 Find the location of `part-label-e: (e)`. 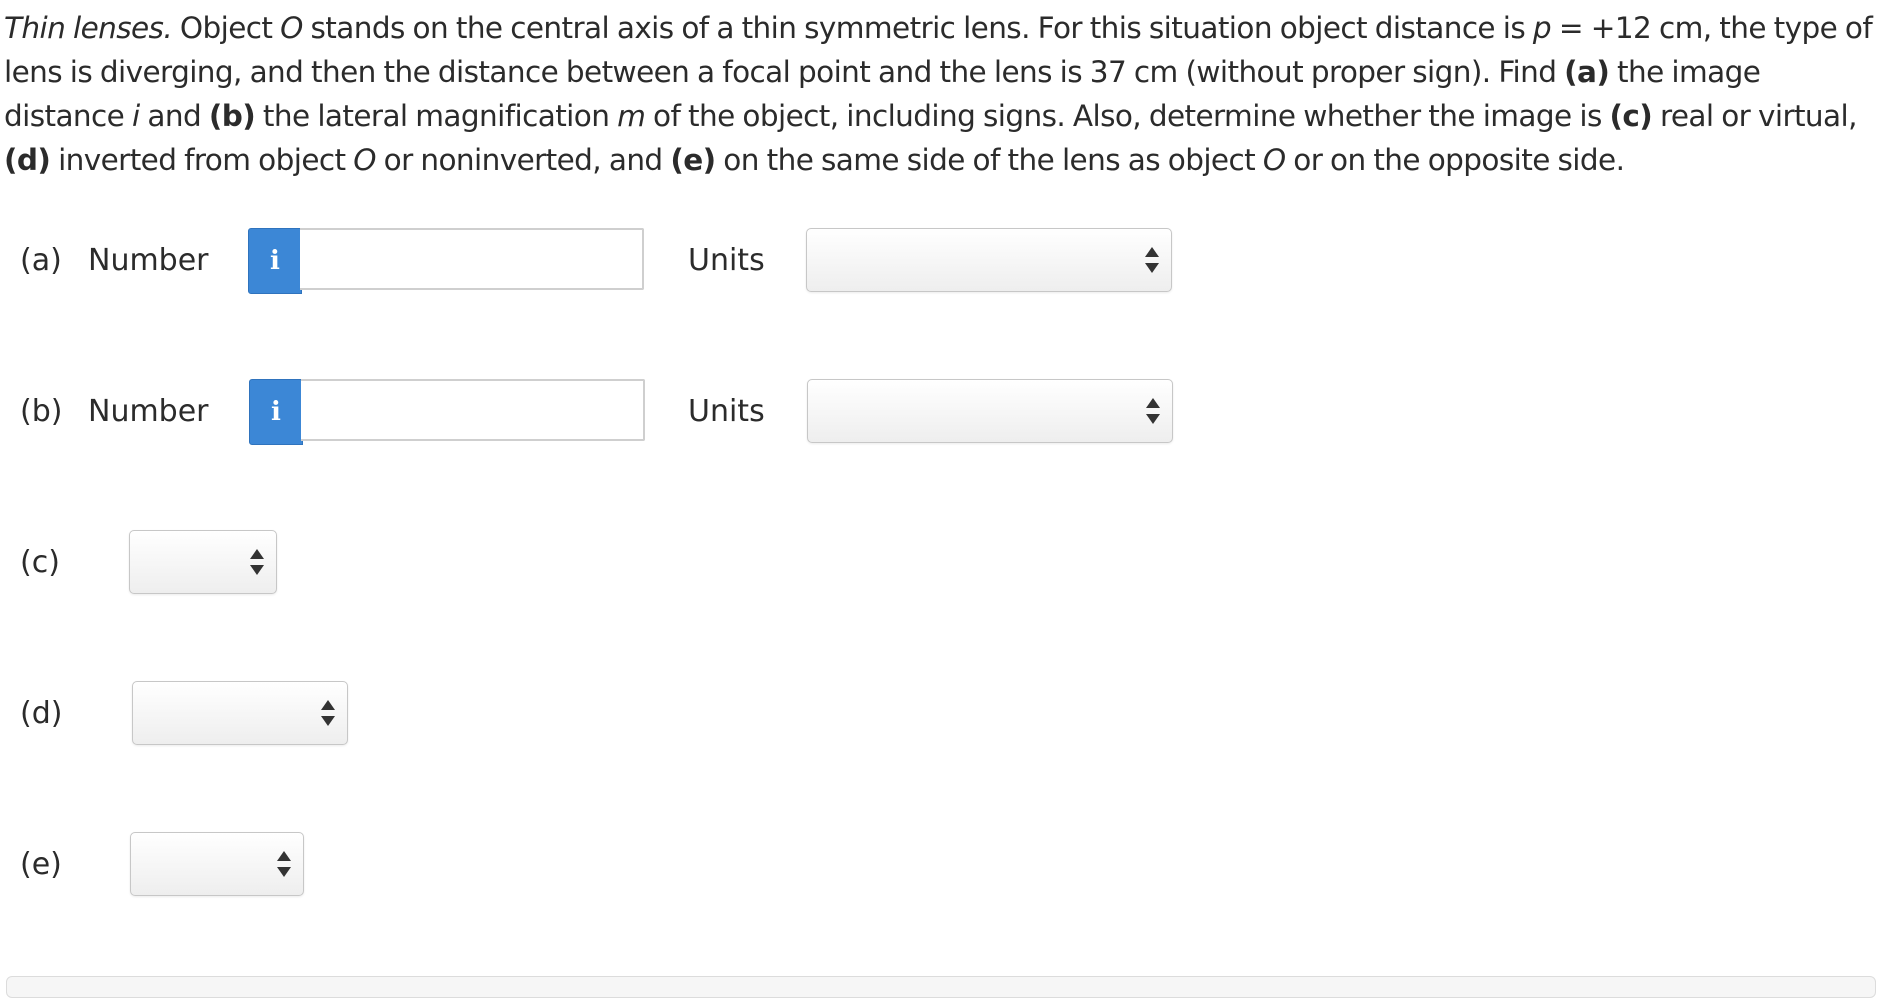

part-label-e: (e) is located at coordinates (41, 864).